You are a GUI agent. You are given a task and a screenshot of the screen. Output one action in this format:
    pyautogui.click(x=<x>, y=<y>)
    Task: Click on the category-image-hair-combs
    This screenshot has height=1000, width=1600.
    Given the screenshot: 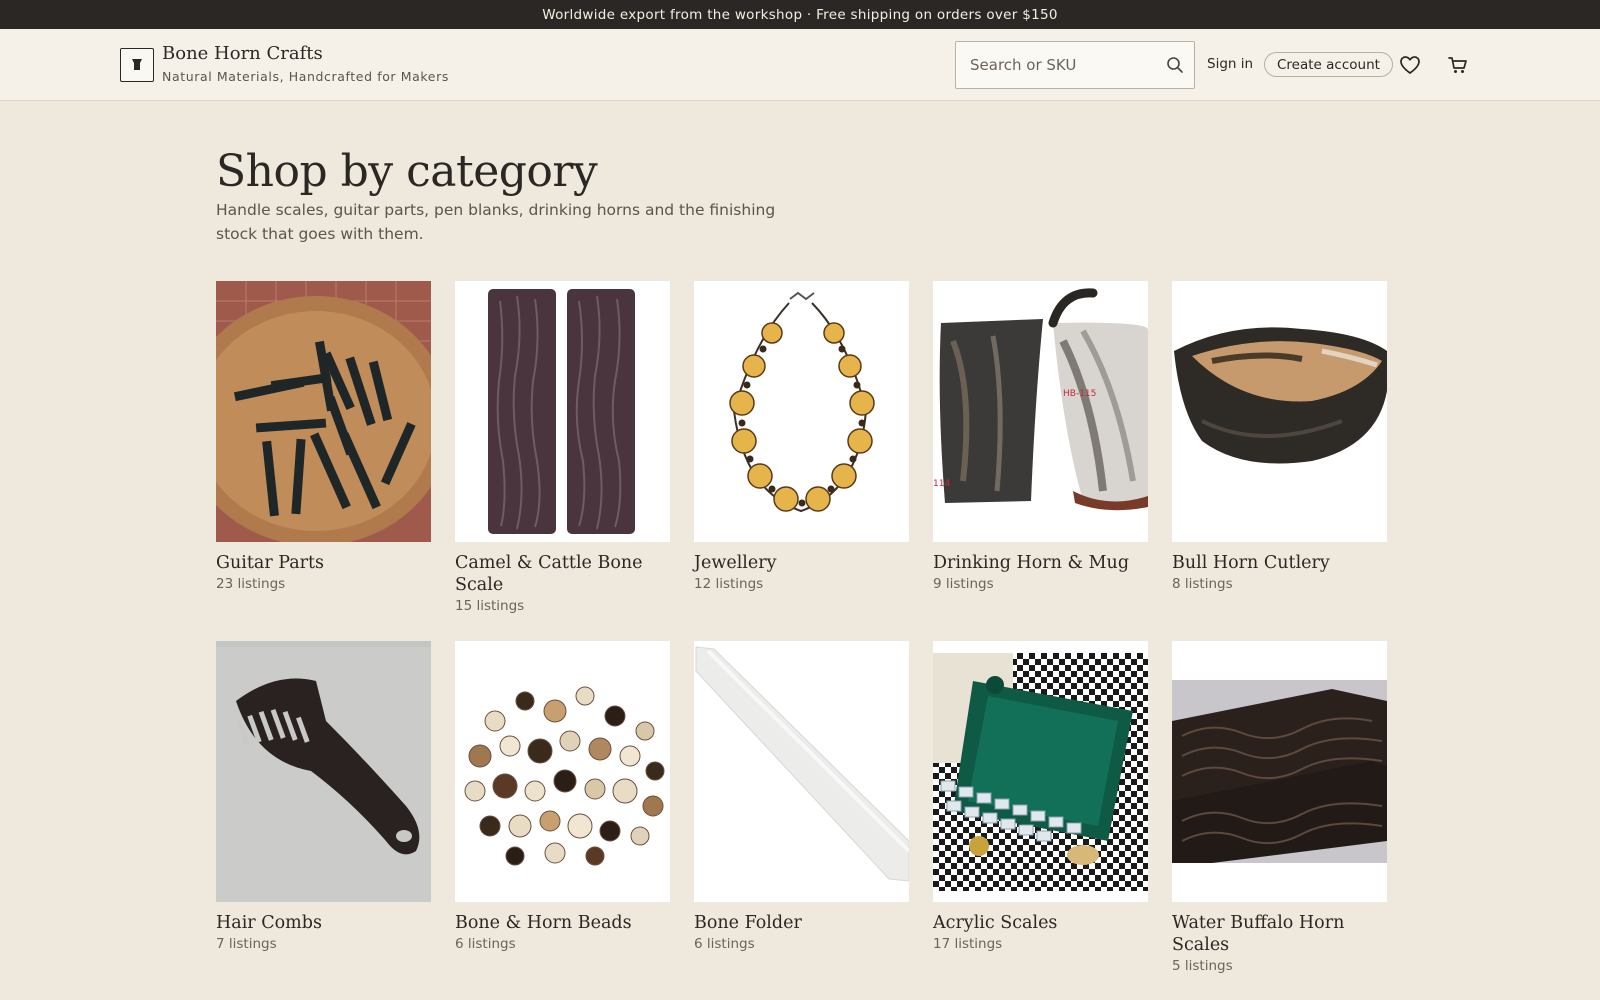 What is the action you would take?
    pyautogui.click(x=323, y=771)
    